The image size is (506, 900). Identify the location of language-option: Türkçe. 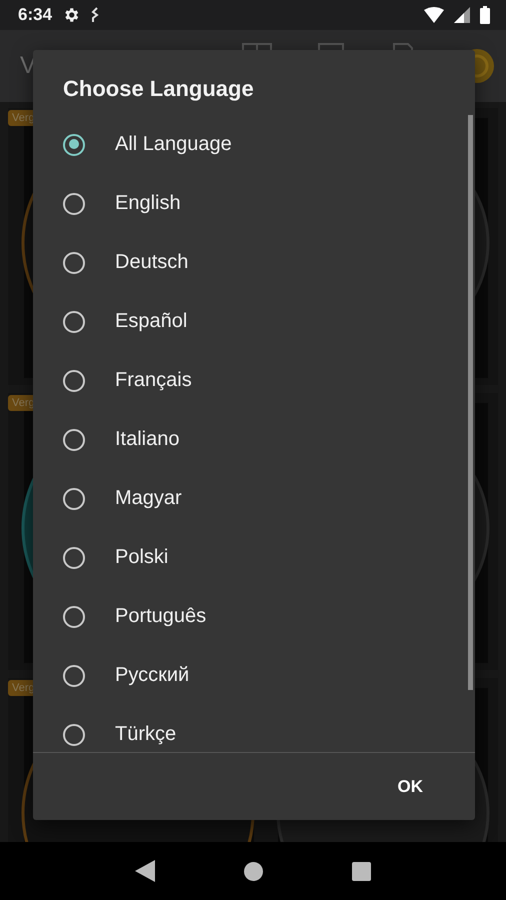
(145, 734).